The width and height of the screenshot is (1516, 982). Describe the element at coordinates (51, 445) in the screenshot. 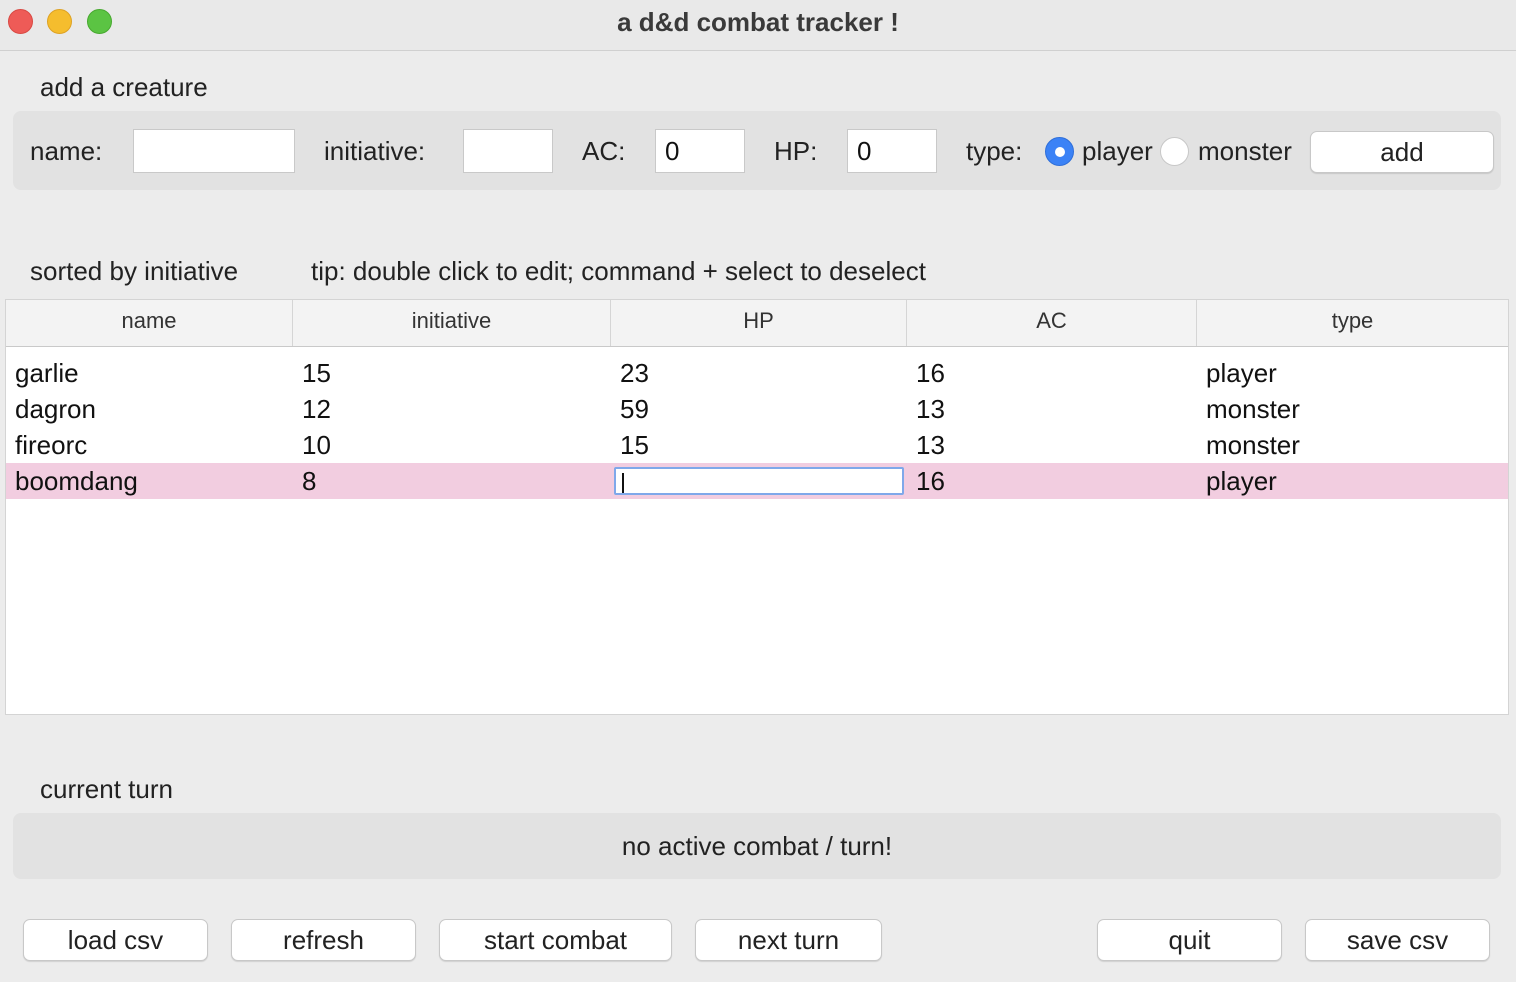

I see `cell-name: fireorc` at that location.